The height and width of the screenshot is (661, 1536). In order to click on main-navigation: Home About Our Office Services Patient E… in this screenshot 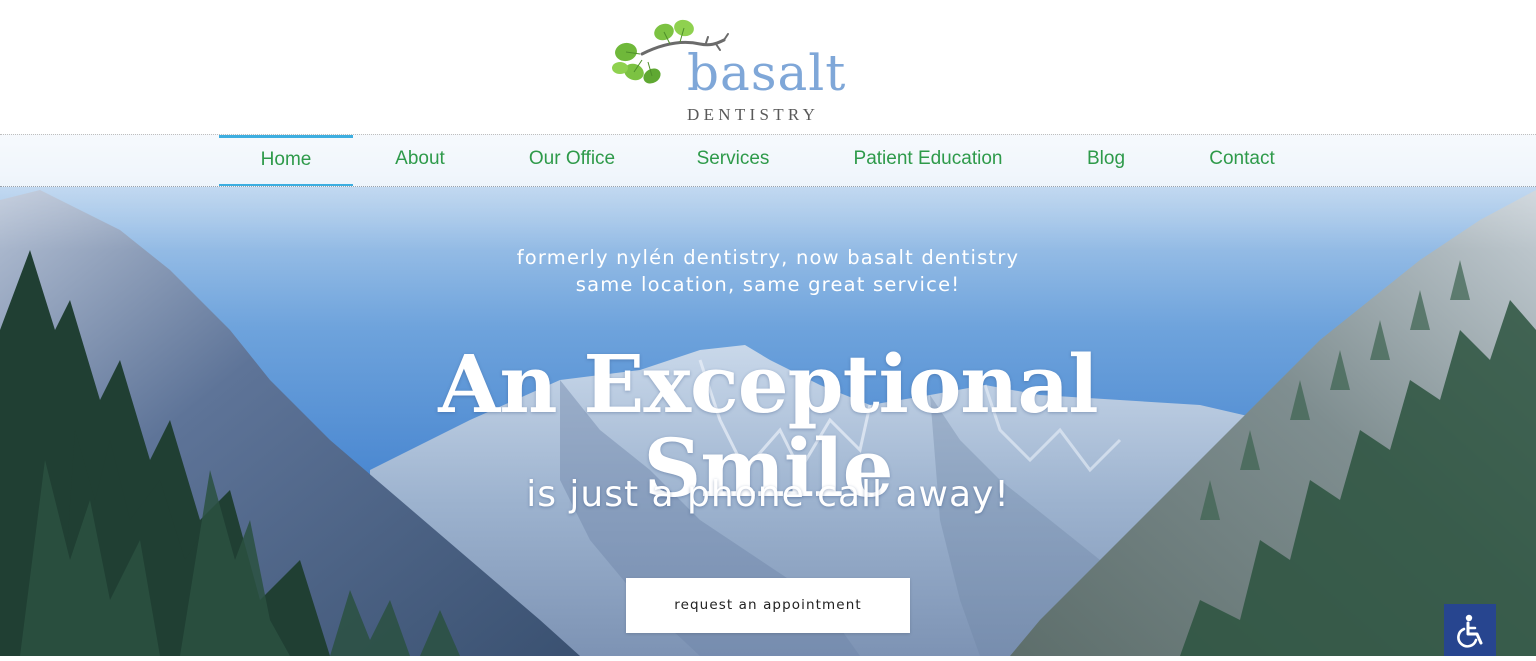, I will do `click(768, 160)`.